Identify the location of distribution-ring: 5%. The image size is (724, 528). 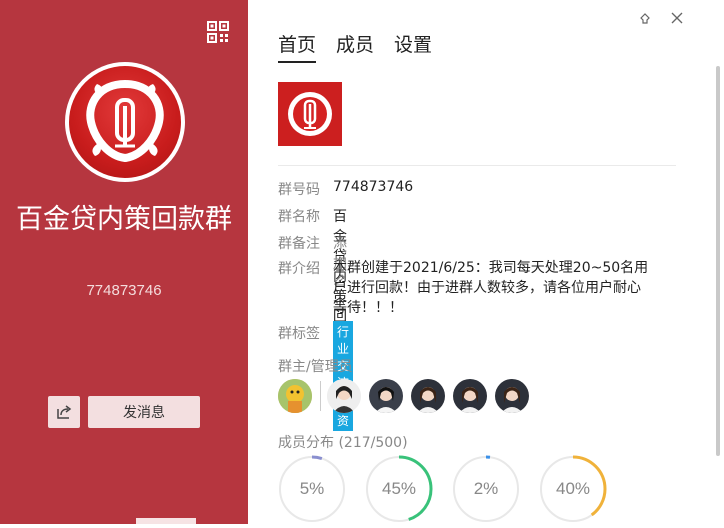
(312, 489).